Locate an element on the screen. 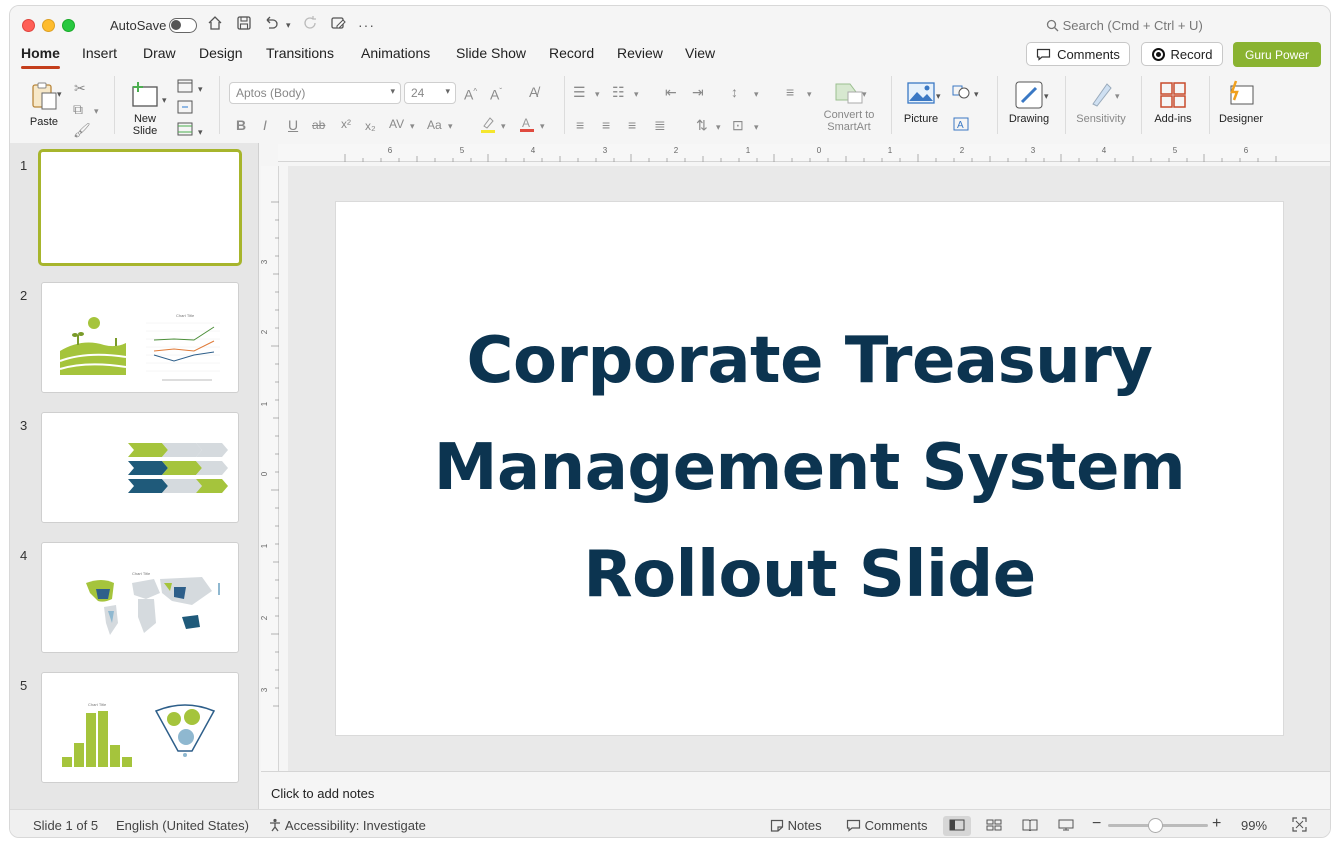 This screenshot has width=1337, height=843. comments-toggle: Comments is located at coordinates (886, 825).